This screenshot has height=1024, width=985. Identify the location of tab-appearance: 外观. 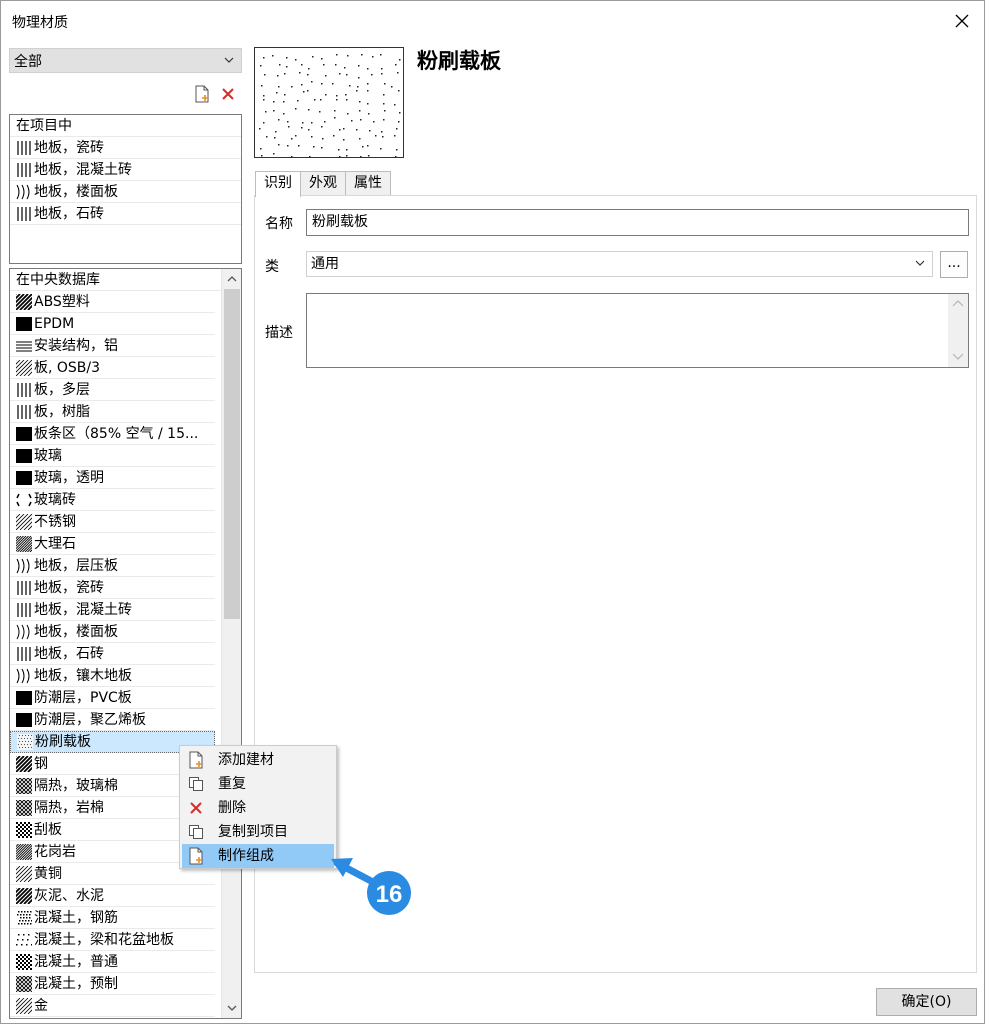
(323, 183).